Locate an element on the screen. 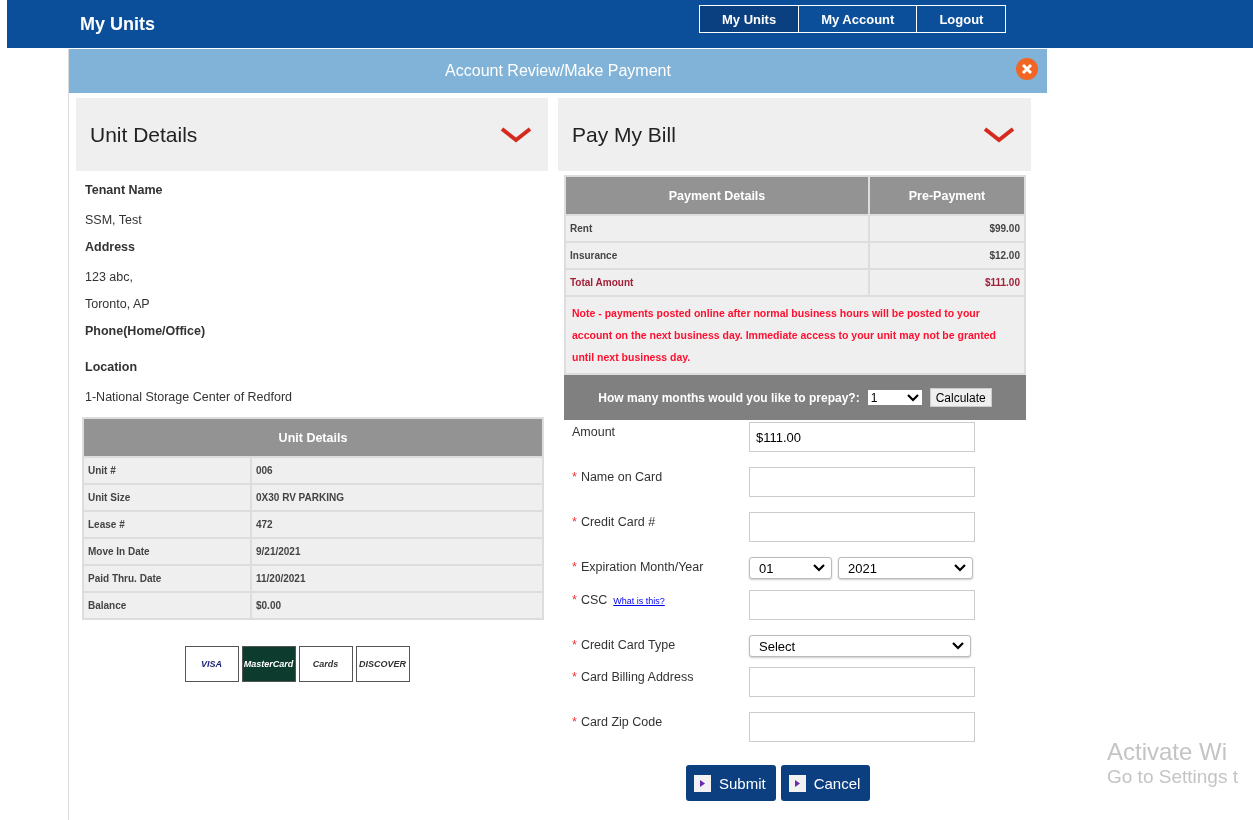 This screenshot has width=1253, height=820. table-cell: 0X30 RV PARKING is located at coordinates (397, 497).